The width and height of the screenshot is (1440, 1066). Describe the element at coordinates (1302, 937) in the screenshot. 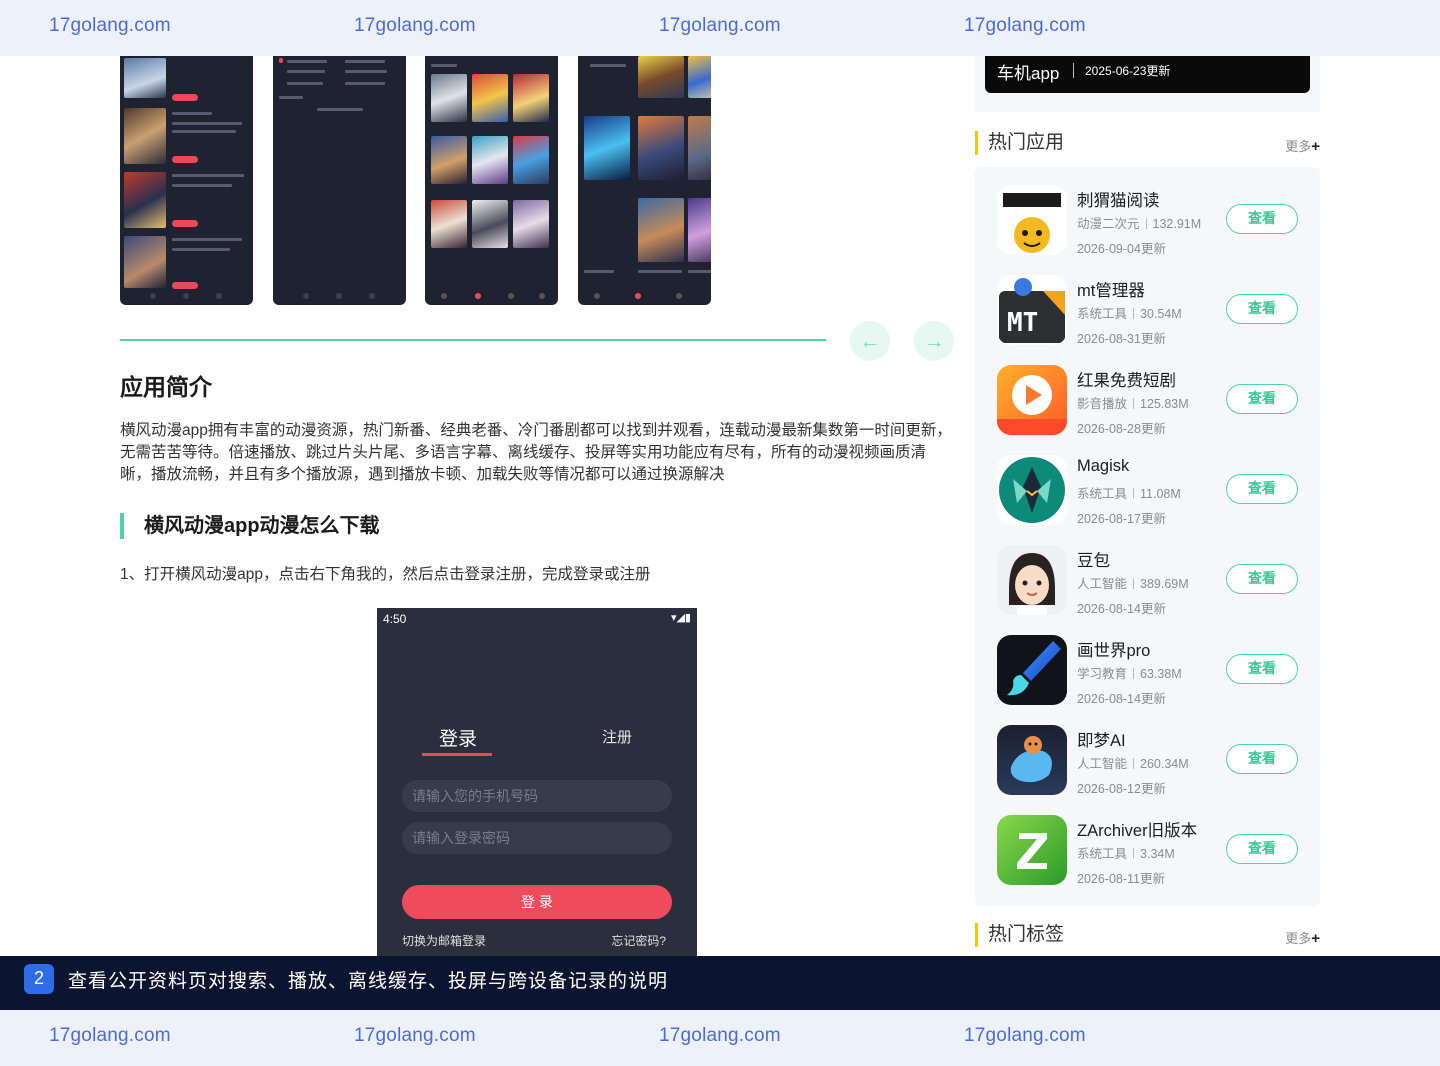

I see `hot-tags-more-link: 更多+` at that location.